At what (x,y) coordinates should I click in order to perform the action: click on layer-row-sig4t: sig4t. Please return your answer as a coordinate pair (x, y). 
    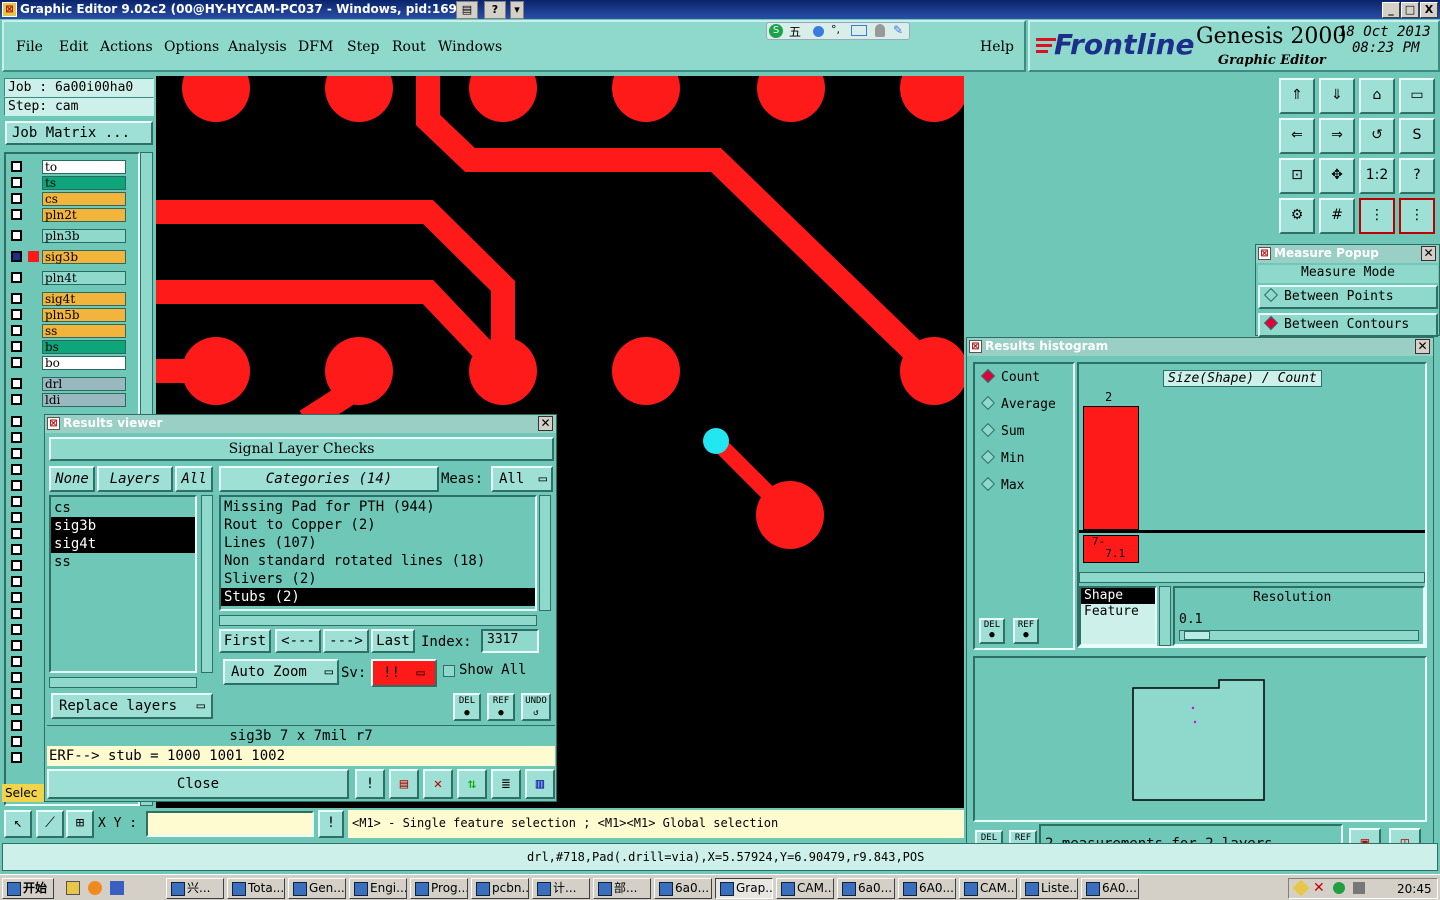
    Looking at the image, I should click on (67, 299).